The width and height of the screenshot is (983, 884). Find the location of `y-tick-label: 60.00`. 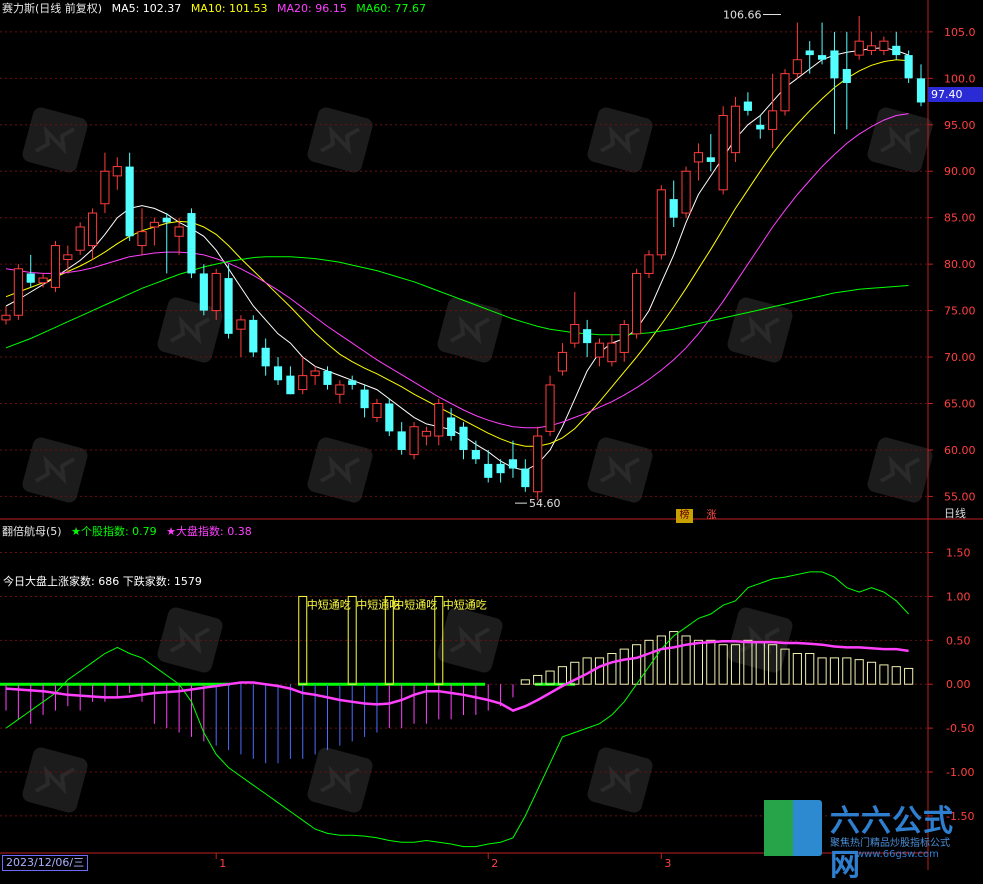

y-tick-label: 60.00 is located at coordinates (960, 450).